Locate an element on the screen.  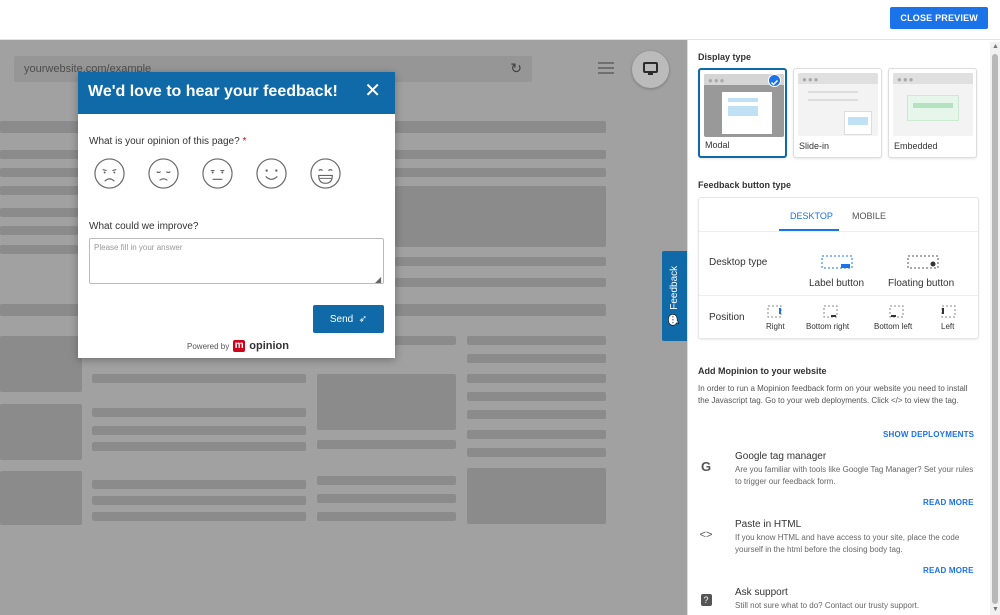
opinion-question: What is your opinion of this page? * is located at coordinates (167, 141).